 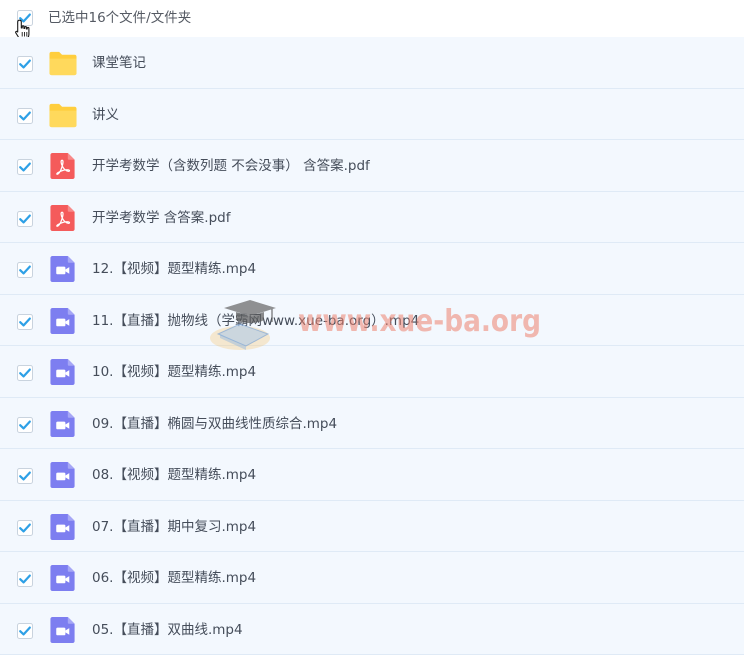 What do you see at coordinates (372, 423) in the screenshot?
I see `file-row: 09.【直播】椭圆与双曲线性质综合.mp4` at bounding box center [372, 423].